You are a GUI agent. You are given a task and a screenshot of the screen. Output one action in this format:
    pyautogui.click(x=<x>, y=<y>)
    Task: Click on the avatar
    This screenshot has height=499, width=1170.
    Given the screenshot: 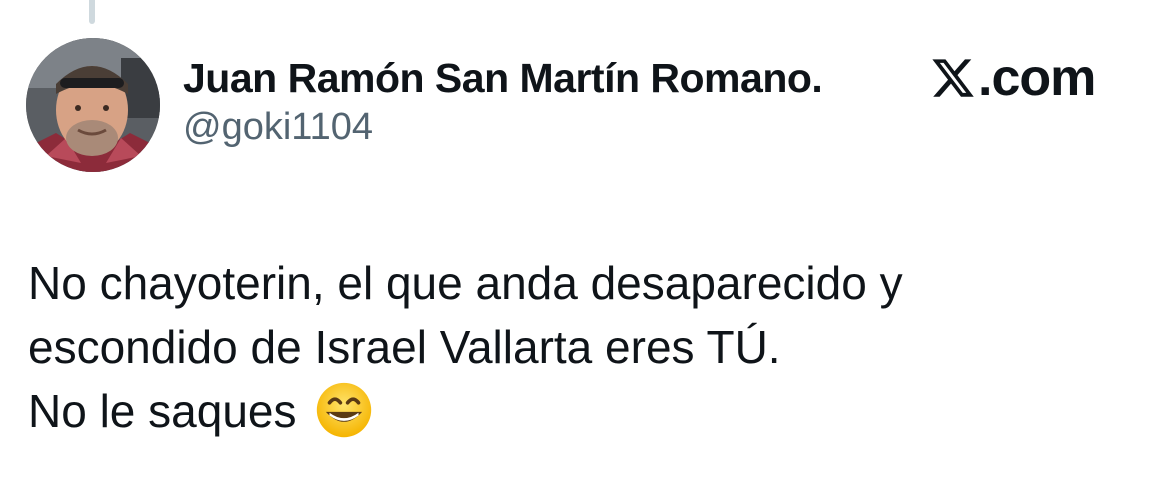 What is the action you would take?
    pyautogui.click(x=93, y=105)
    